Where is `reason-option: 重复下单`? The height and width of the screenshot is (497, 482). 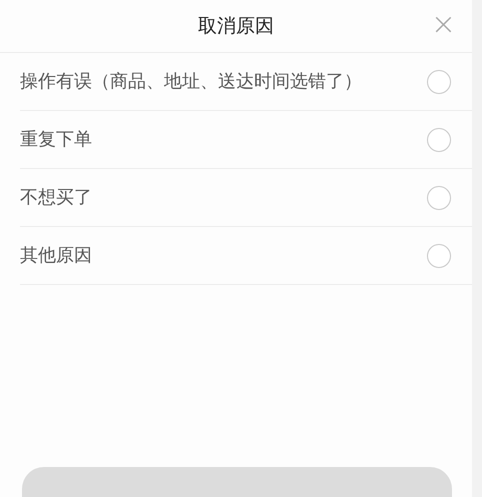
reason-option: 重复下单 is located at coordinates (246, 140).